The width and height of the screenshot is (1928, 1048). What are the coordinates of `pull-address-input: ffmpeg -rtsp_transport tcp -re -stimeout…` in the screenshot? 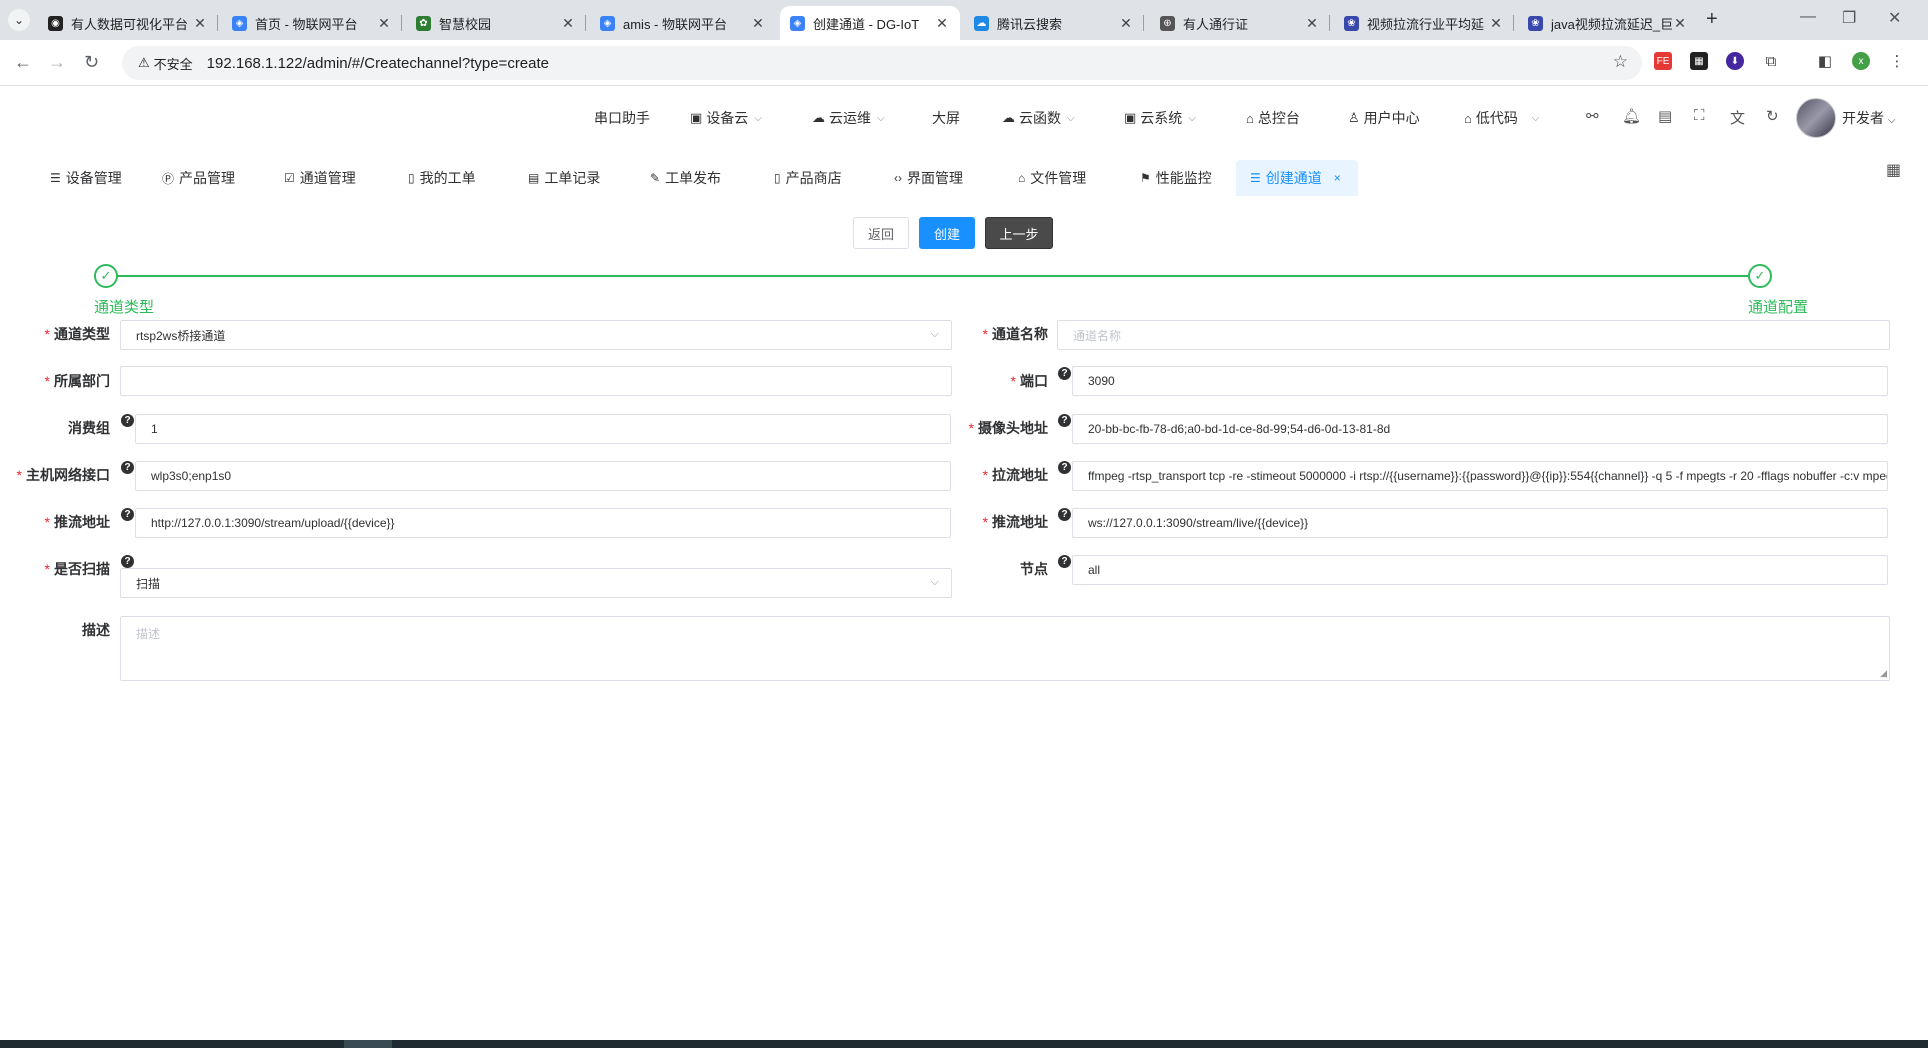 It's located at (1480, 476).